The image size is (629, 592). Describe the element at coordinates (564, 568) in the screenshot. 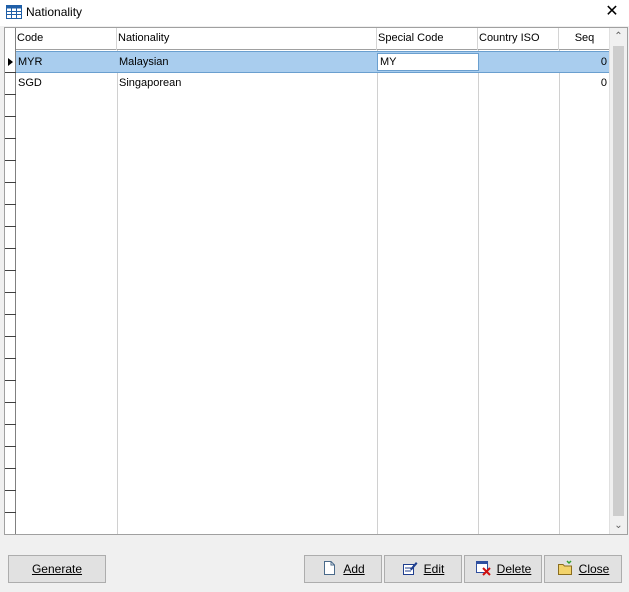

I see `folder-close-icon` at that location.